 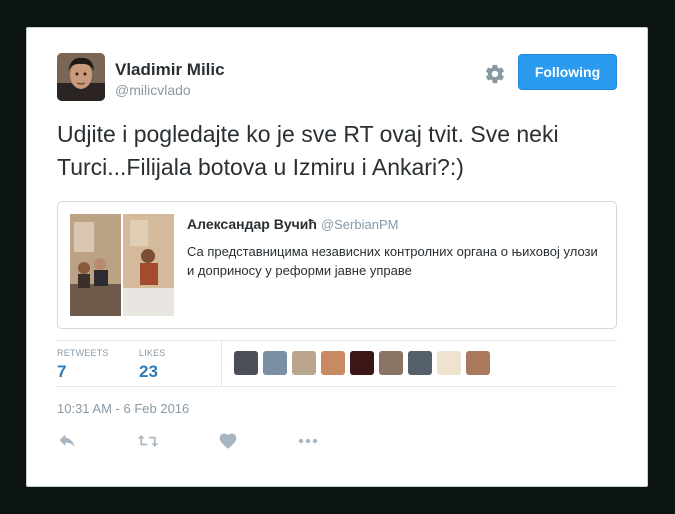 What do you see at coordinates (83, 353) in the screenshot?
I see `retweets-label: RETWEETS` at bounding box center [83, 353].